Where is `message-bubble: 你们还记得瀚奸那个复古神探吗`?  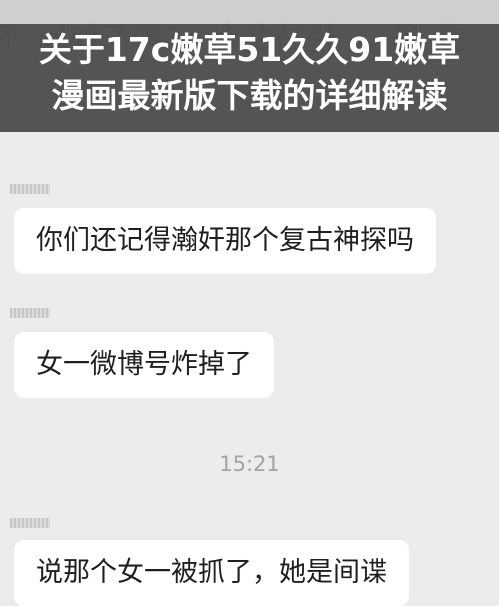
message-bubble: 你们还记得瀚奸那个复古神探吗 is located at coordinates (225, 241).